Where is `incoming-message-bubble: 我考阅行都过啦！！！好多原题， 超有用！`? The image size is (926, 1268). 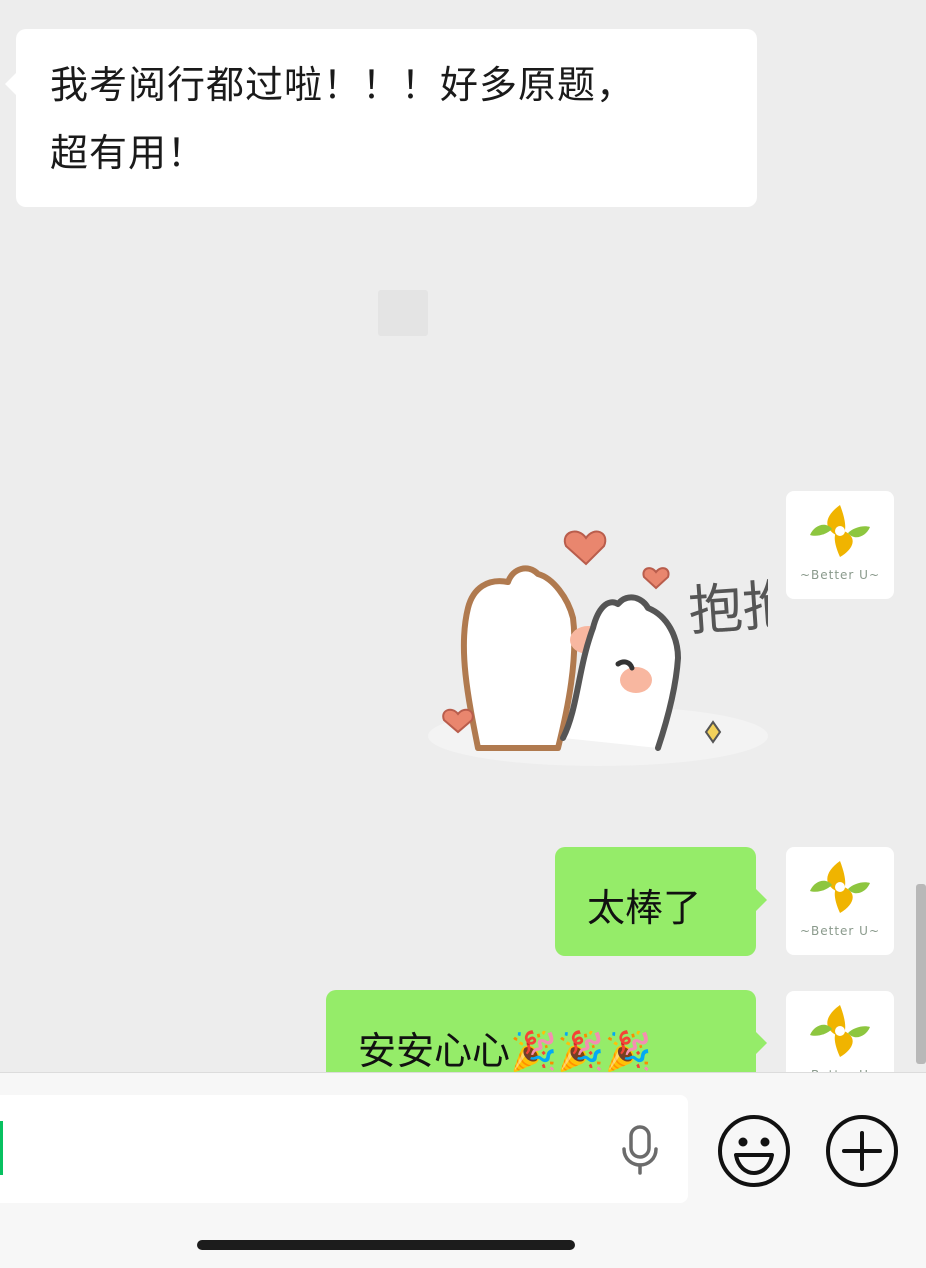
incoming-message-bubble: 我考阅行都过啦！！！好多原题， 超有用！ is located at coordinates (381, 118).